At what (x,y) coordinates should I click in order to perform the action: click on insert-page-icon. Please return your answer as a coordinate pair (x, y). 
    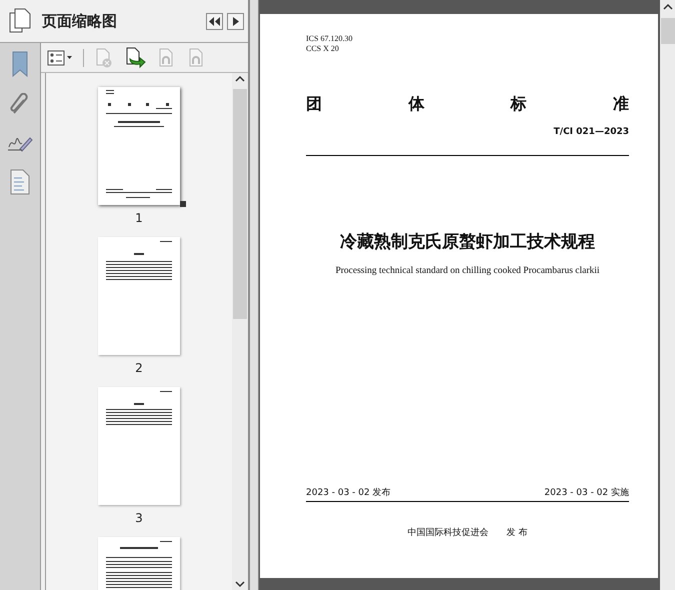
    Looking at the image, I should click on (135, 57).